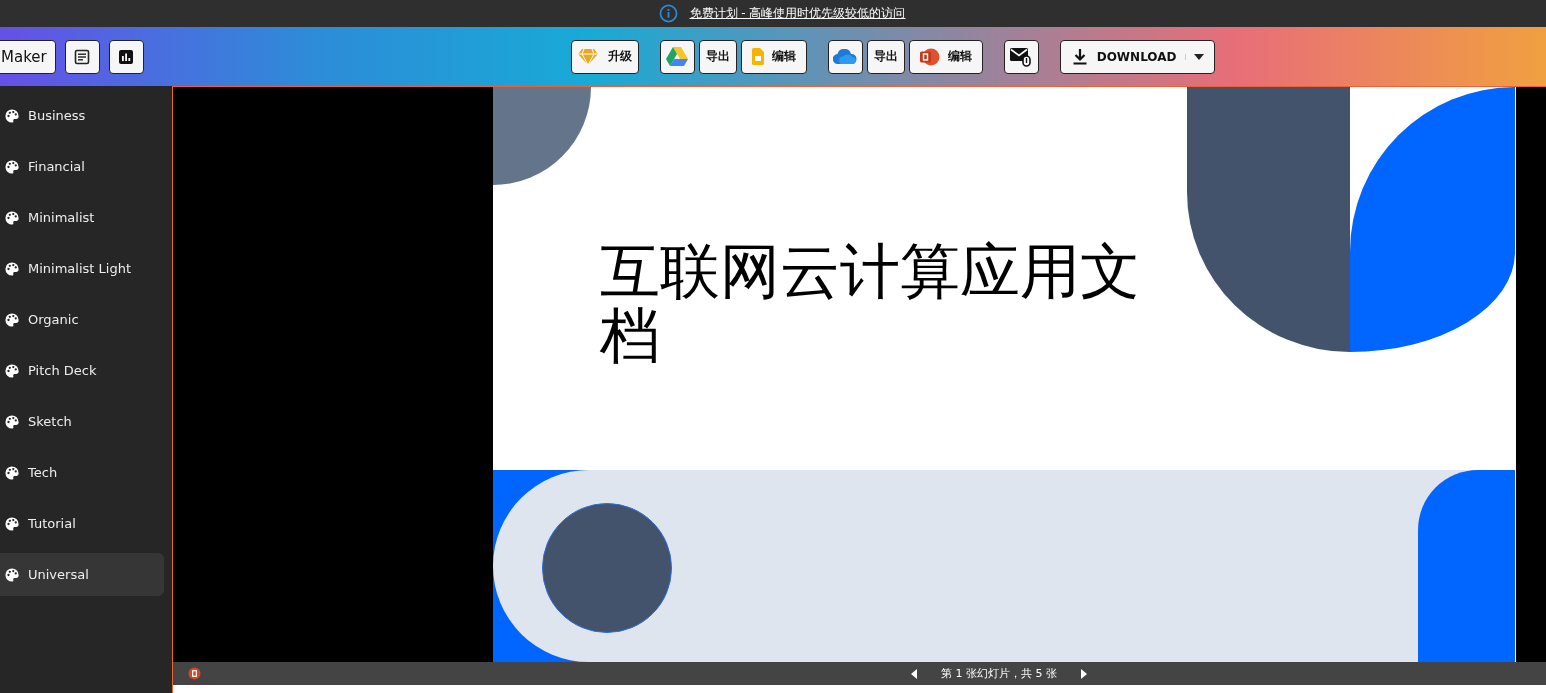 This screenshot has width=1546, height=693. What do you see at coordinates (82, 370) in the screenshot?
I see `theme-item: Pitch Deck` at bounding box center [82, 370].